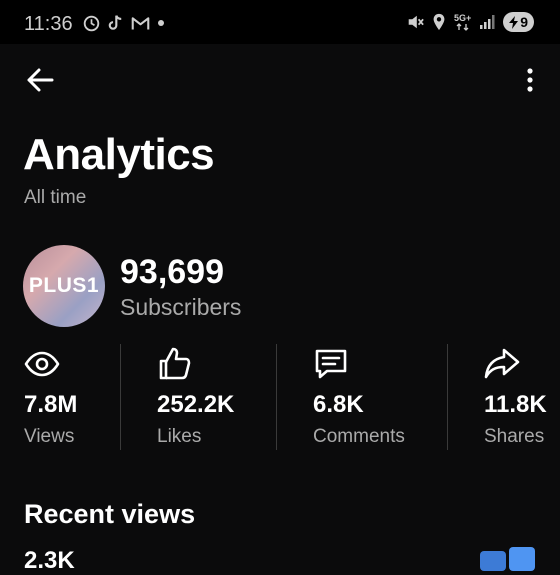  I want to click on status-bar: 11:36 5G+ 9, so click(280, 22).